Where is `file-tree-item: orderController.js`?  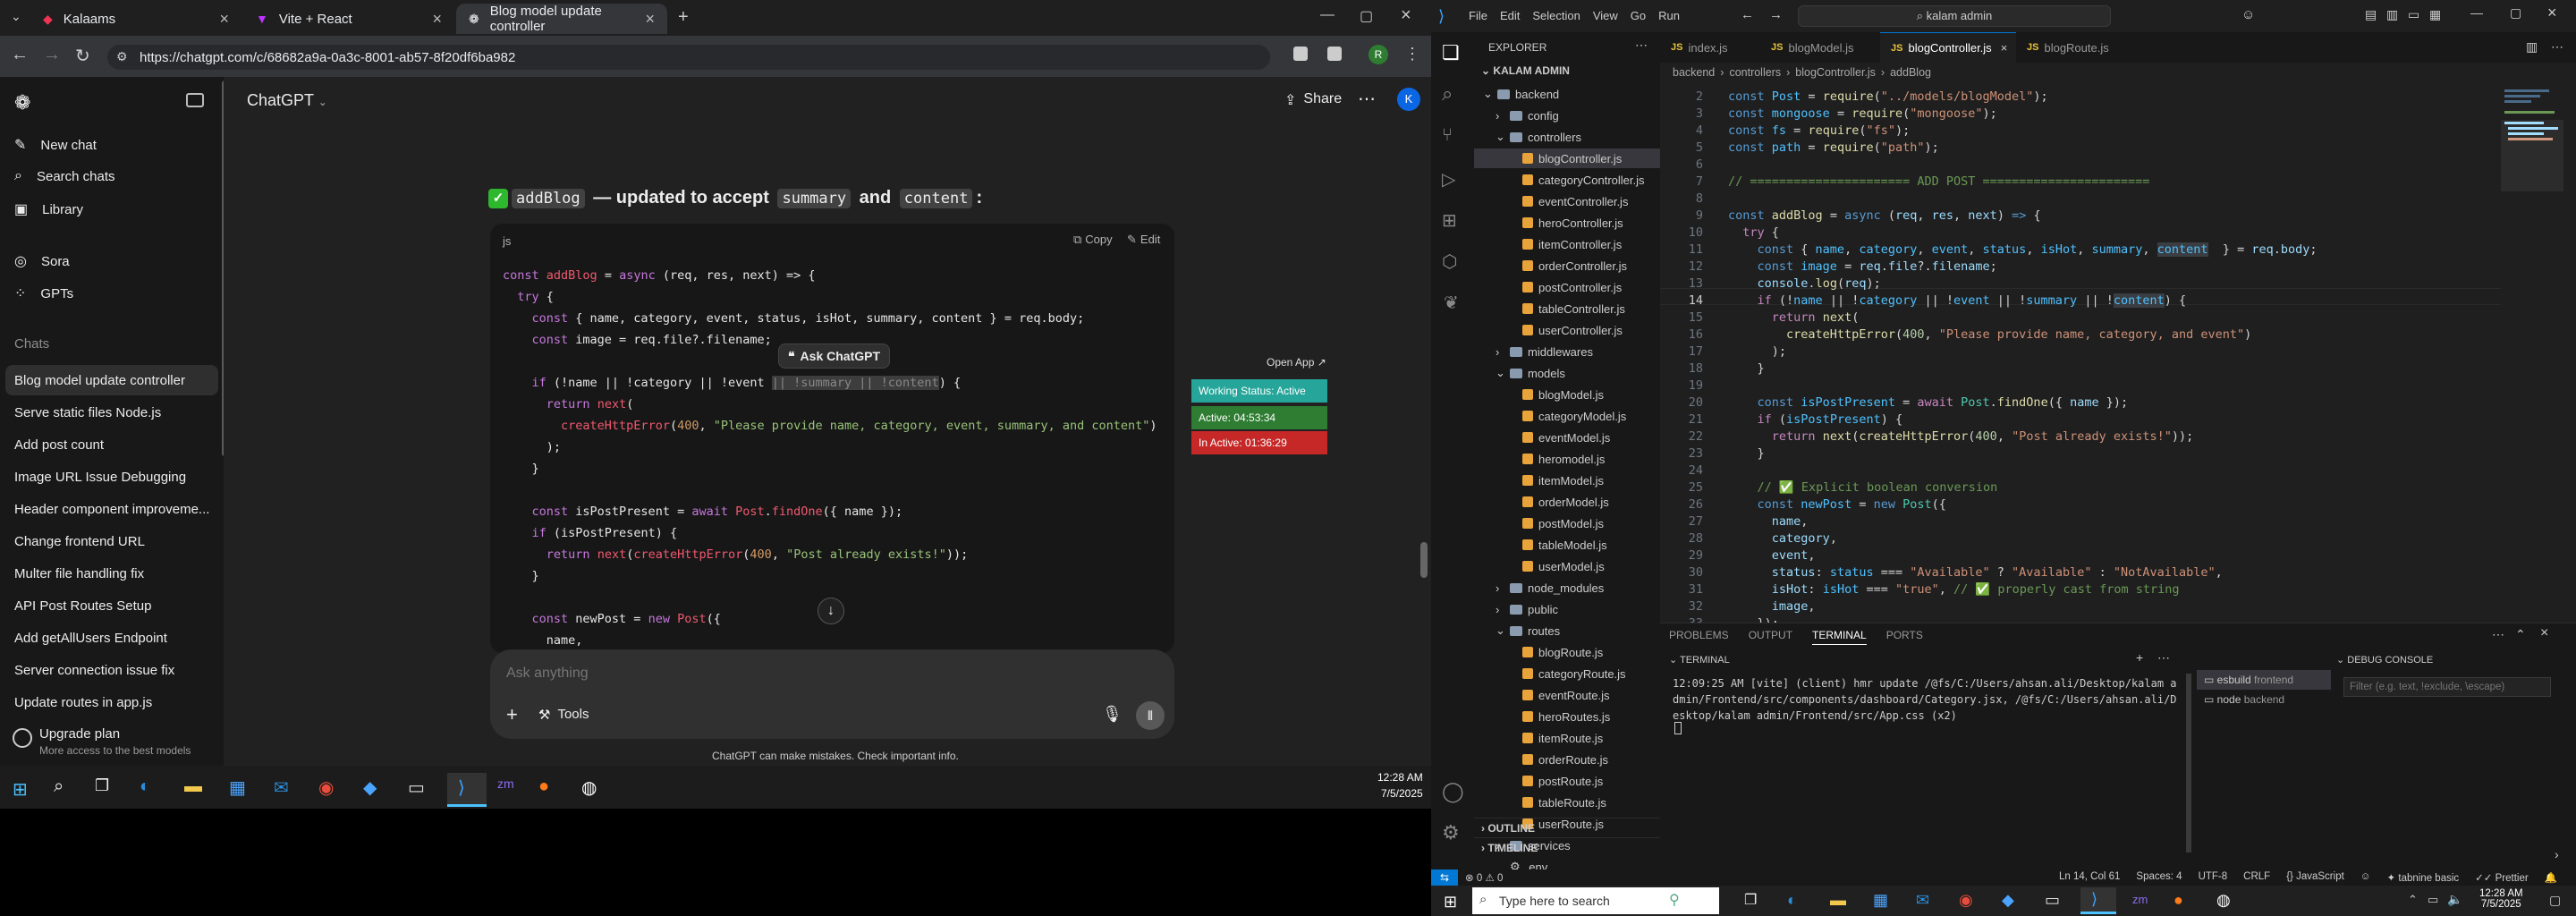
file-tree-item: orderController.js is located at coordinates (1567, 266).